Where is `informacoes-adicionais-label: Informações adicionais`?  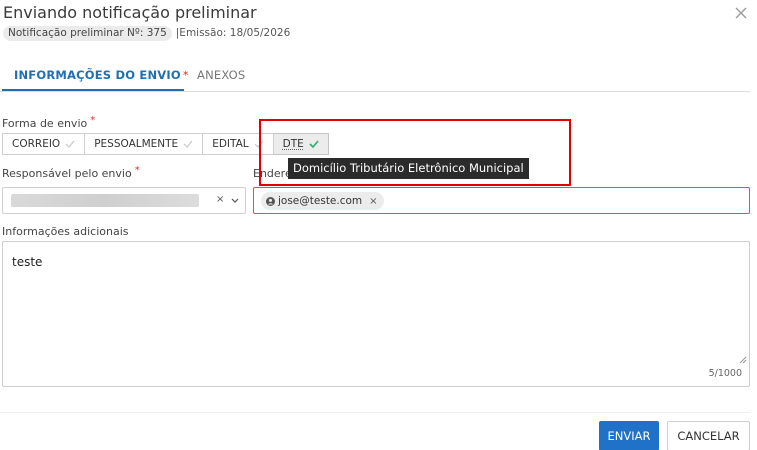 informacoes-adicionais-label: Informações adicionais is located at coordinates (65, 231).